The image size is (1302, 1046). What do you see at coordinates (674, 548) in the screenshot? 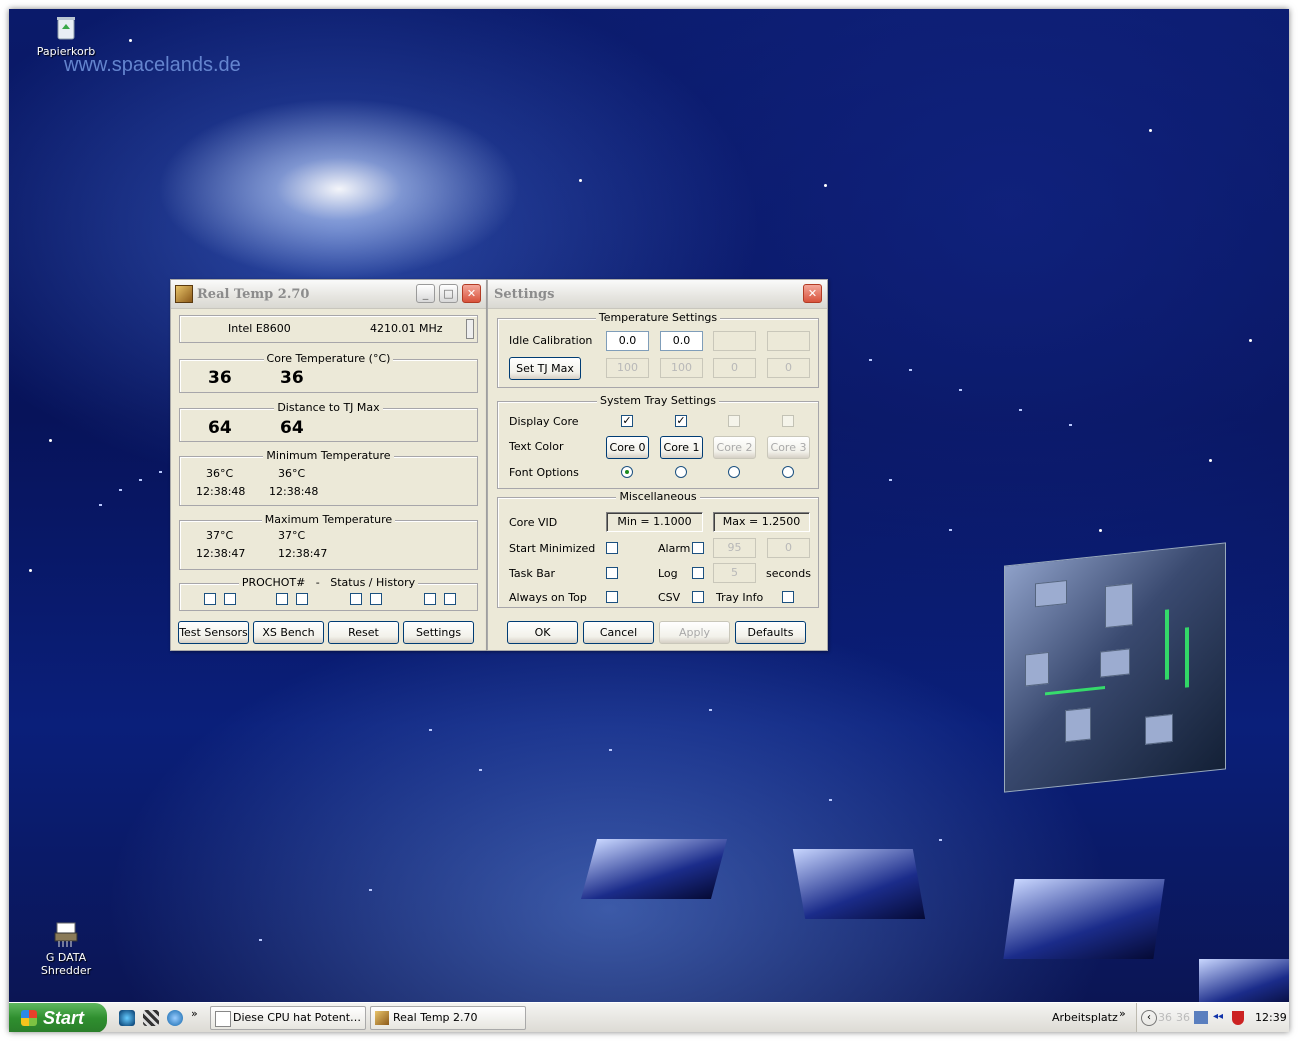
I see `alarm-label: Alarm` at bounding box center [674, 548].